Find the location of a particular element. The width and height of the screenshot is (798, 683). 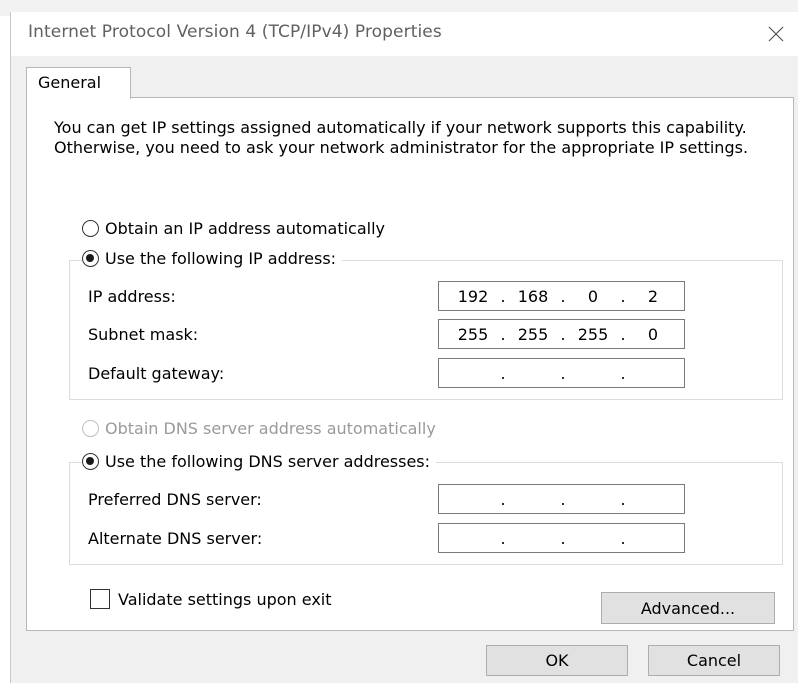

subnet-octet-1: 255 is located at coordinates (473, 334).